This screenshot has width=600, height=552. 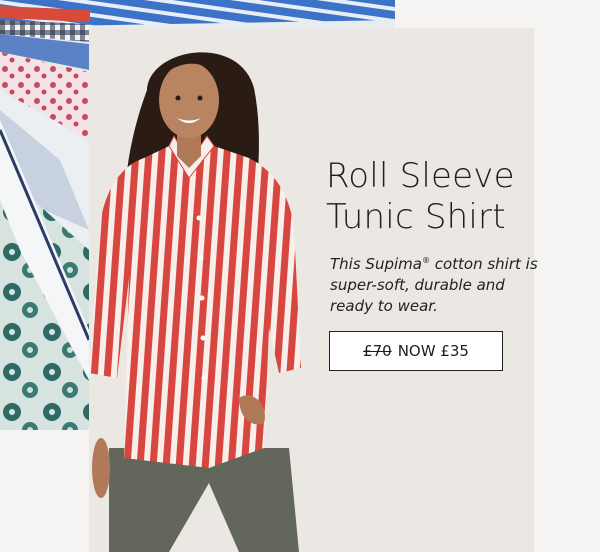 What do you see at coordinates (416, 217) in the screenshot?
I see `title-line-2: Tunic Shirt` at bounding box center [416, 217].